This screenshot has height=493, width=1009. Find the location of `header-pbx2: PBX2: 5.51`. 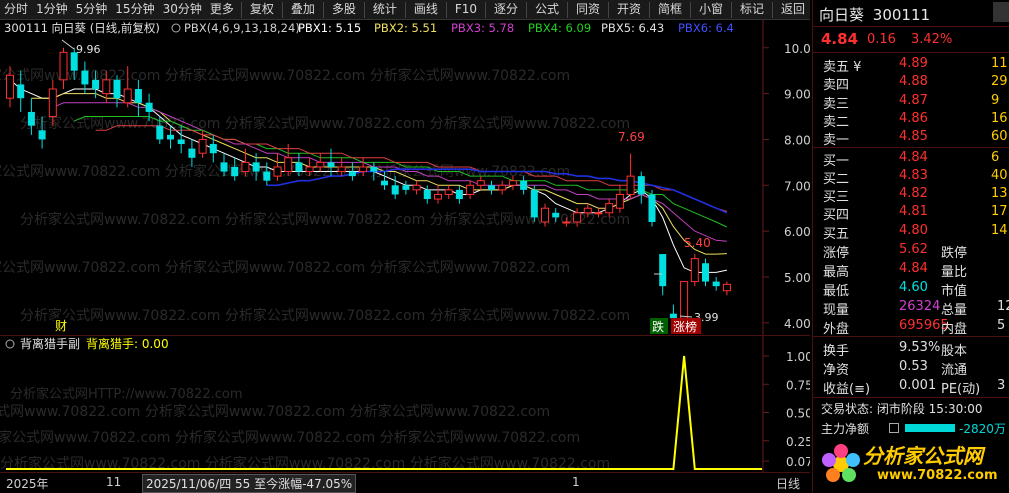

header-pbx2: PBX2: 5.51 is located at coordinates (405, 28).